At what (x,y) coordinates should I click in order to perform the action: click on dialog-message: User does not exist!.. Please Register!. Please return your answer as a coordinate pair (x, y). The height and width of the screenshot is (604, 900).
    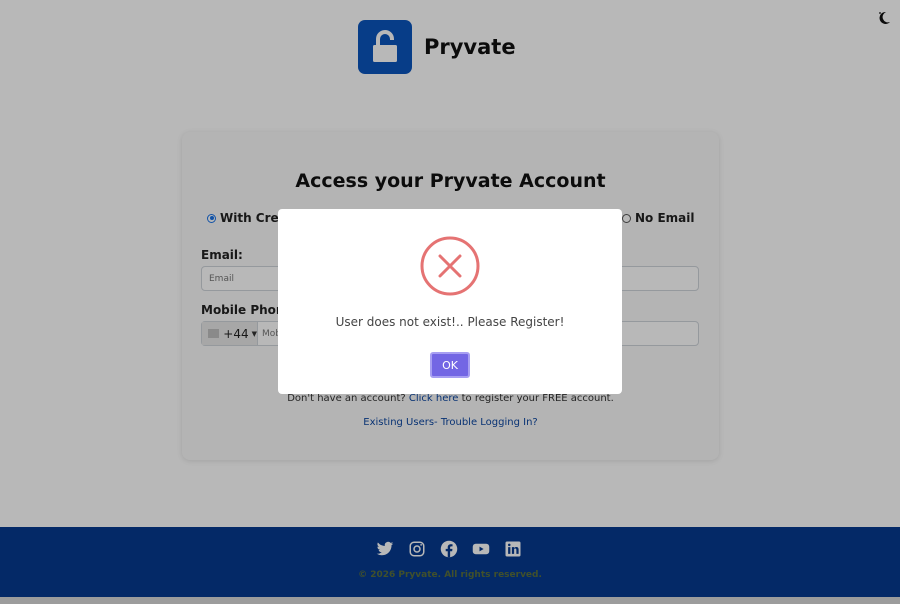
    Looking at the image, I should click on (450, 322).